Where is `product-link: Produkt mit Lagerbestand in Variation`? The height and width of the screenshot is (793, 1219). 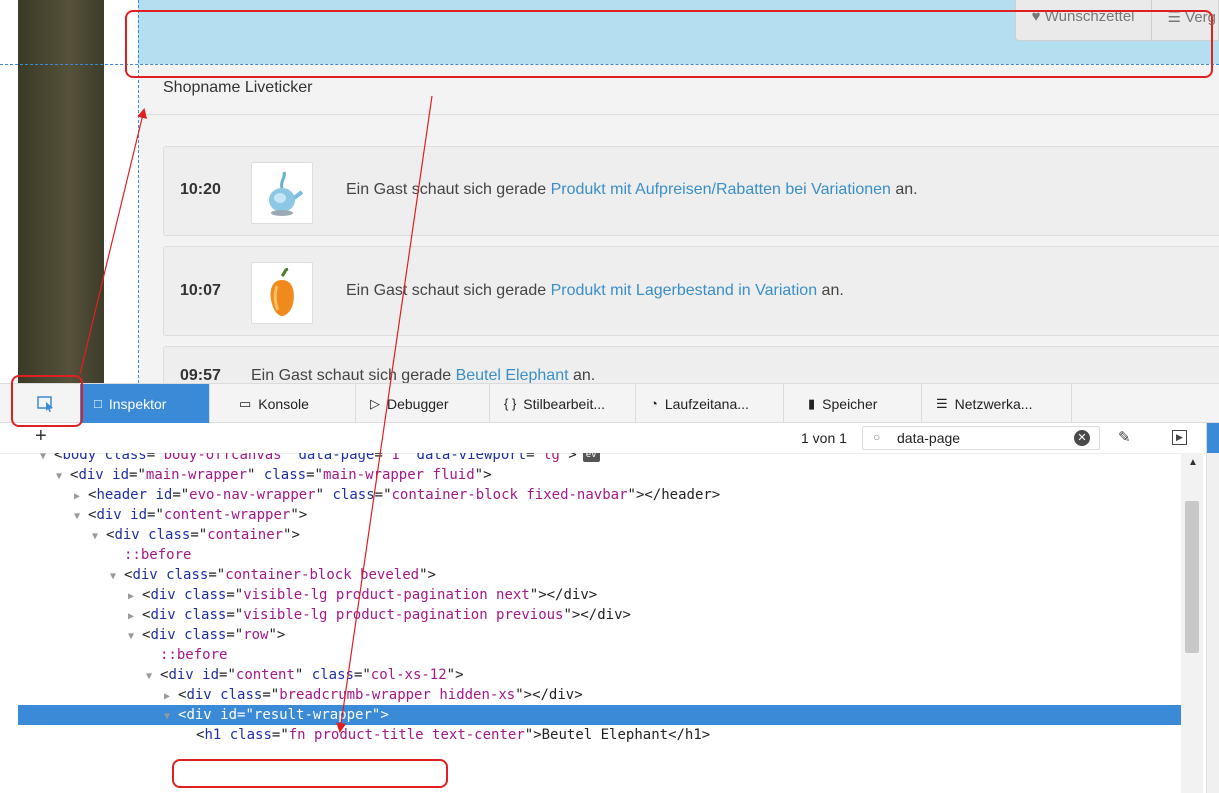 product-link: Produkt mit Lagerbestand in Variation is located at coordinates (684, 290).